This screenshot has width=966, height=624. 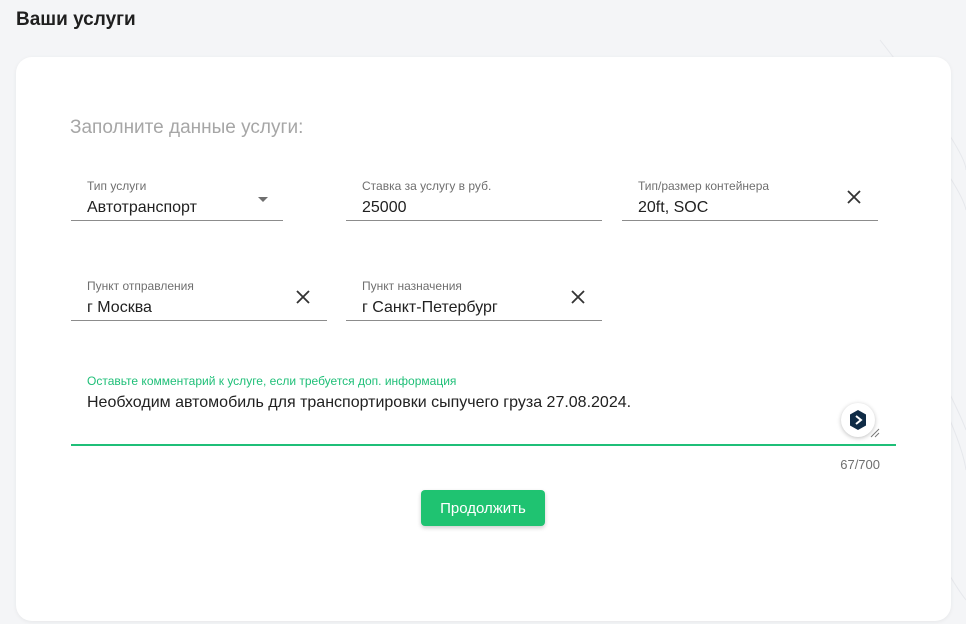 I want to click on clear-destination-icon, so click(x=578, y=297).